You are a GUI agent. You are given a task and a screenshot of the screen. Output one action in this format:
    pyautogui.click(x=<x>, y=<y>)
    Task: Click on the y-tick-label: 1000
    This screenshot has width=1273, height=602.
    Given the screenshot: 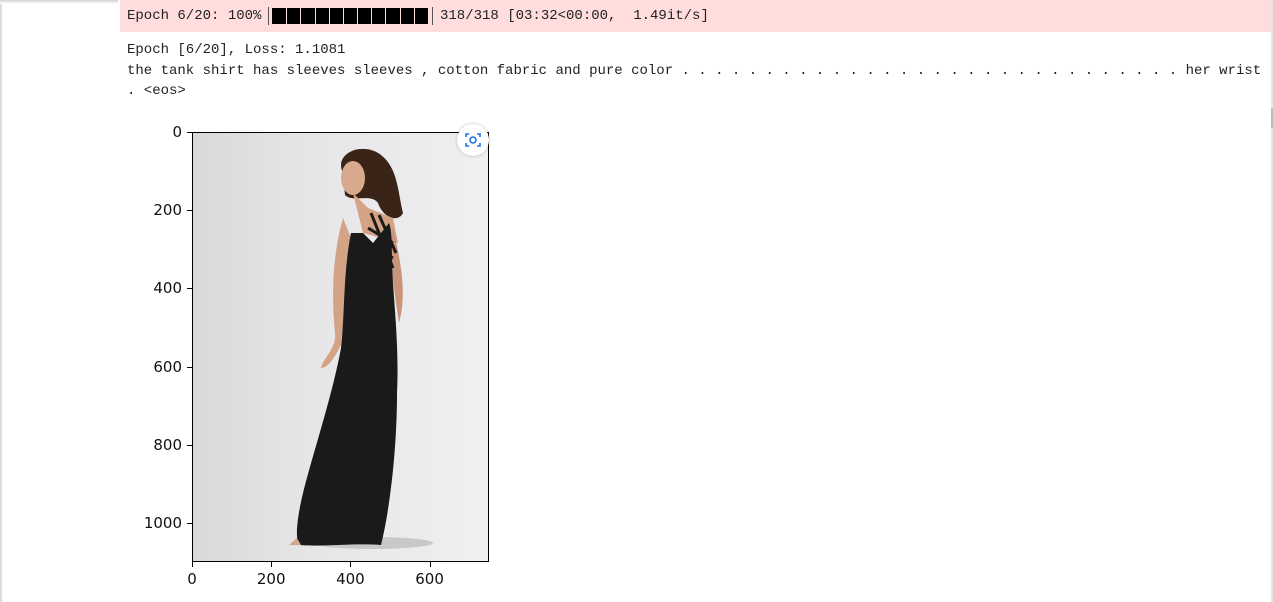 What is the action you would take?
    pyautogui.click(x=162, y=522)
    